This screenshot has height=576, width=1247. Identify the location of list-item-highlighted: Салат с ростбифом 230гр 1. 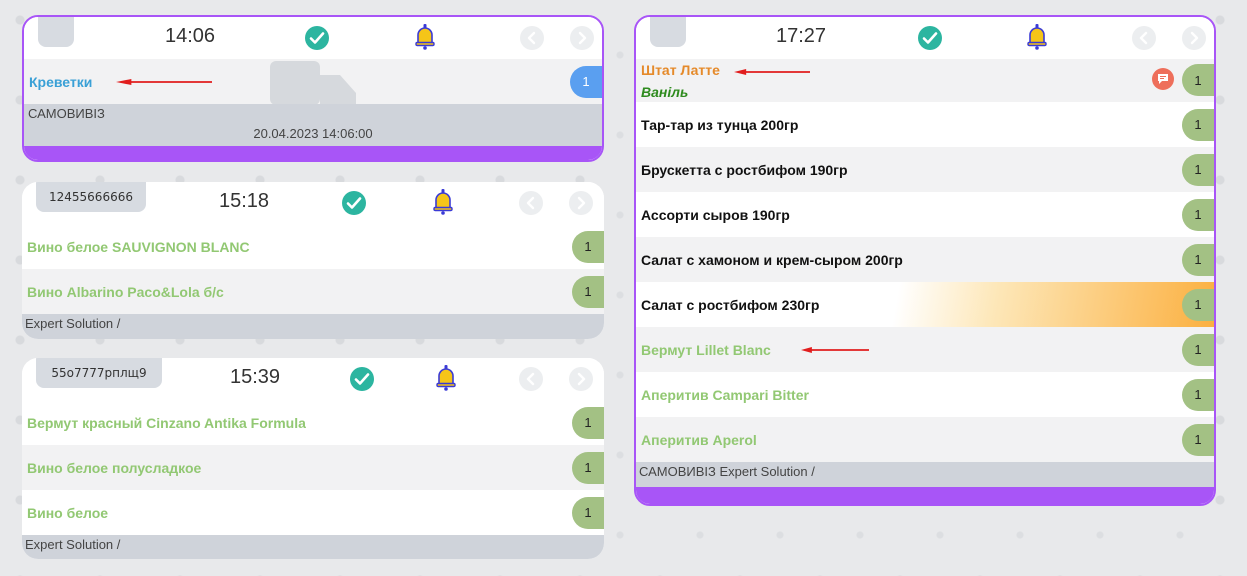
(925, 304).